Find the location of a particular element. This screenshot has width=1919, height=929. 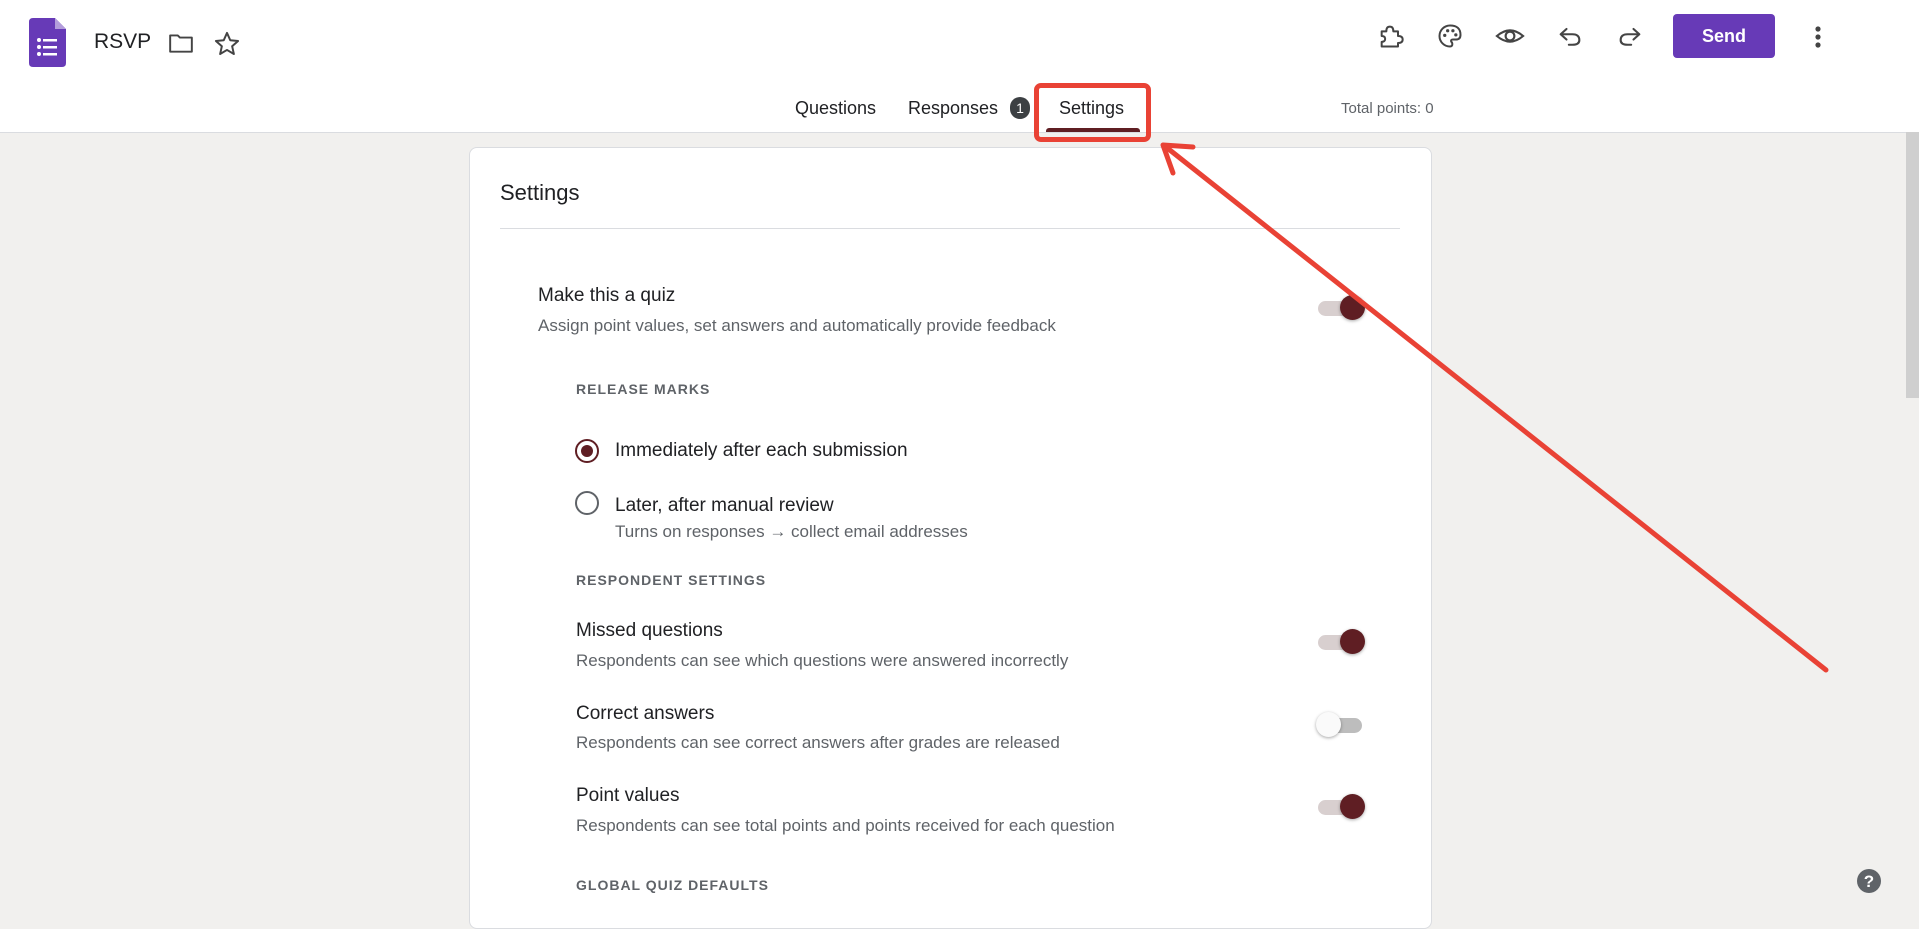

more-vert-icon is located at coordinates (1818, 37).